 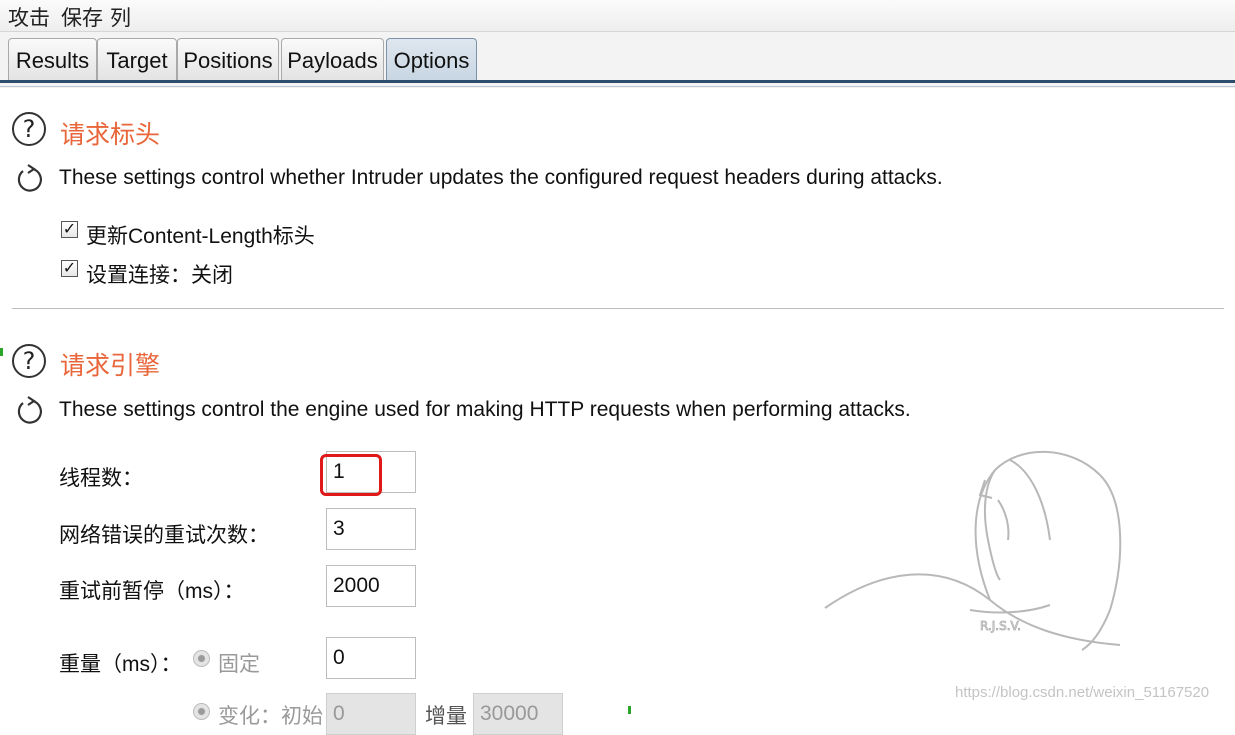 What do you see at coordinates (1082, 692) in the screenshot?
I see `watermark-url: https://blog.csdn.net/weixin_51167520` at bounding box center [1082, 692].